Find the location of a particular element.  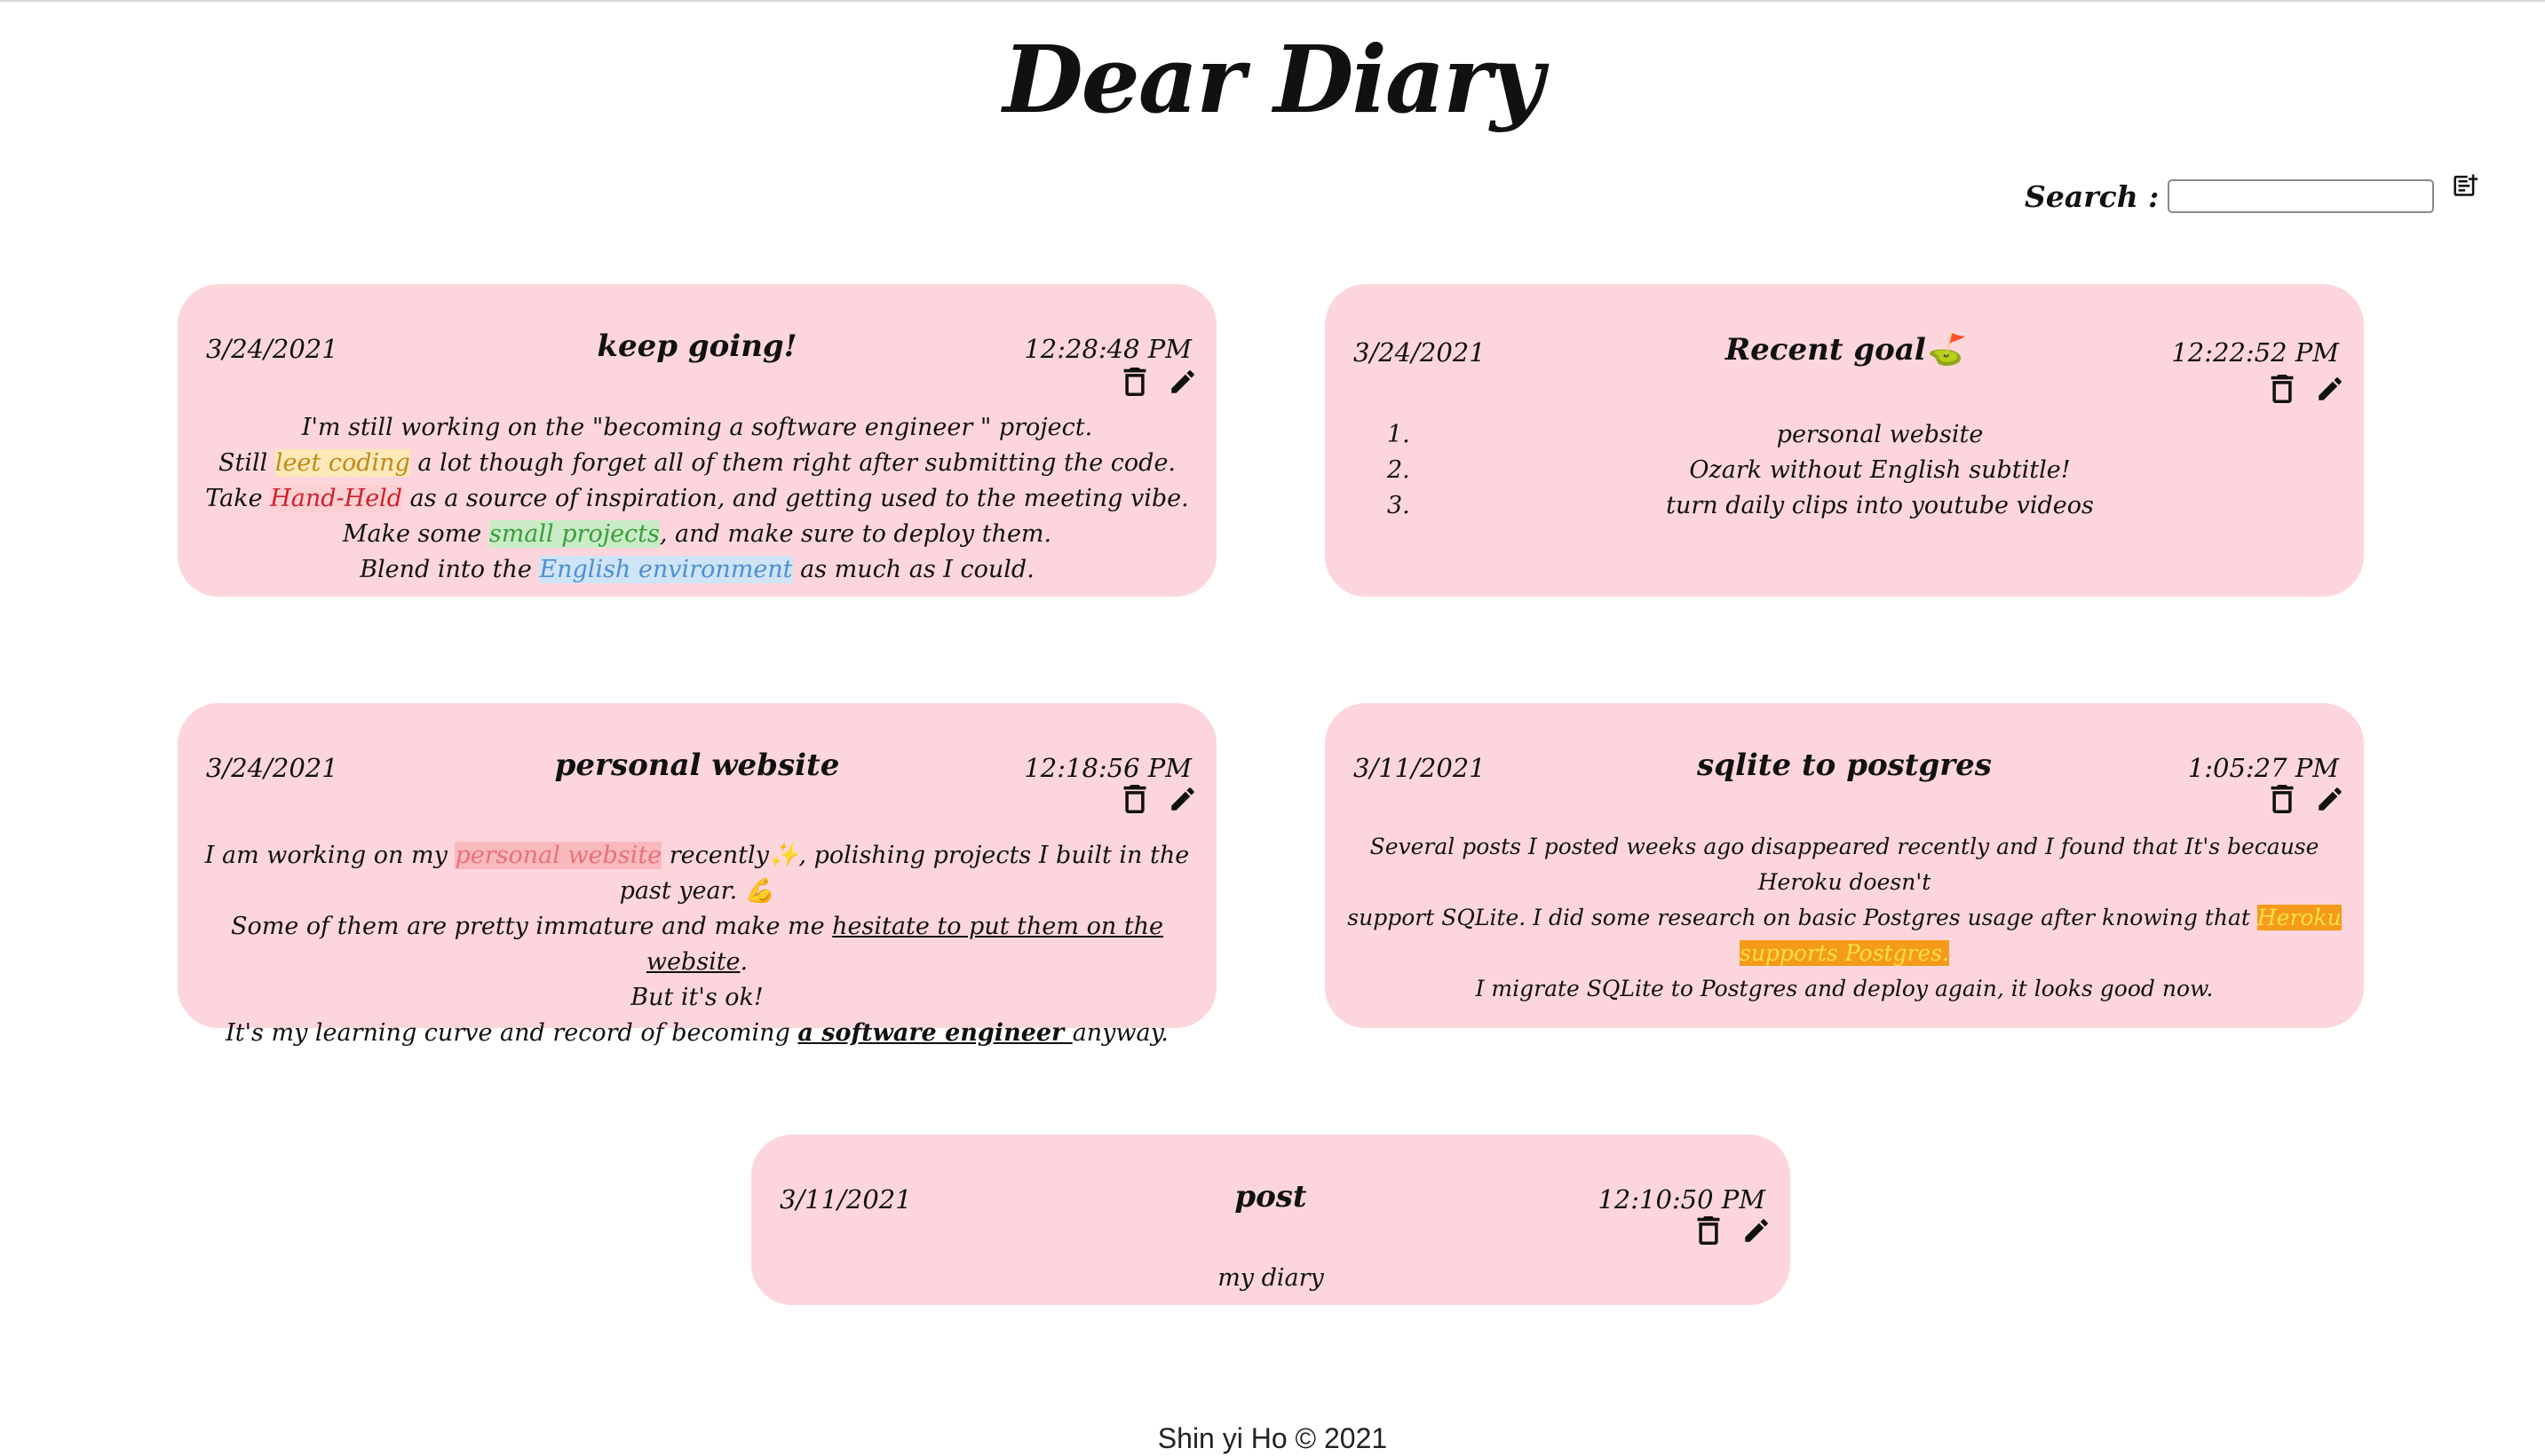

highlight-text: leet coding is located at coordinates (342, 463).